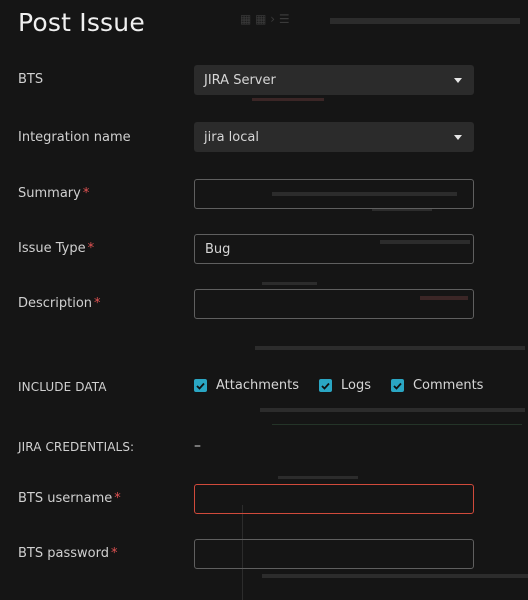  I want to click on bts-username-label: BTS username *, so click(69, 498).